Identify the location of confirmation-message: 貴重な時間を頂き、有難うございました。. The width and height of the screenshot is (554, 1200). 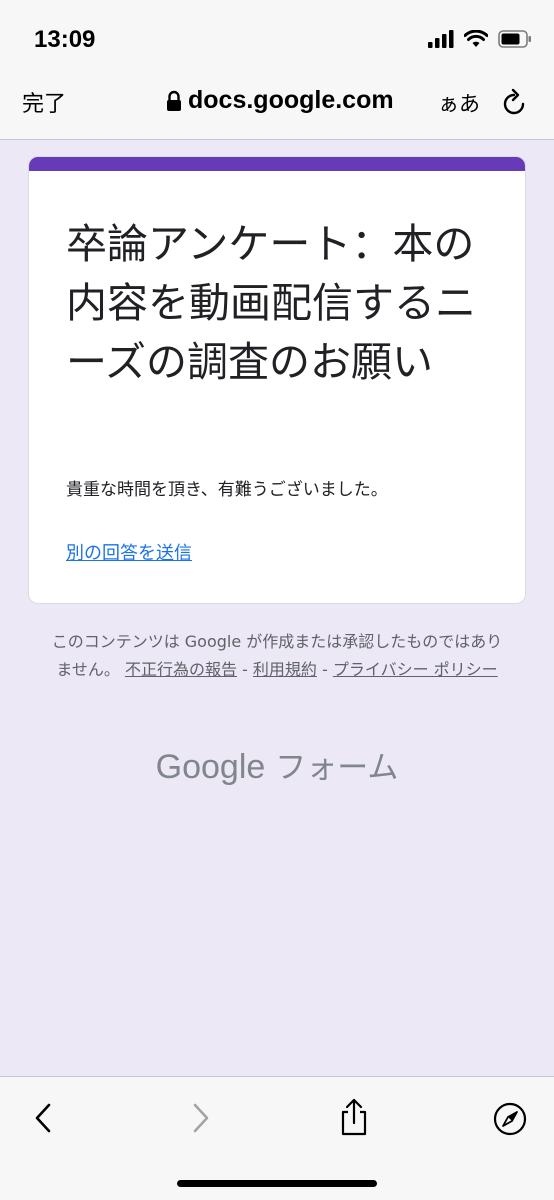
(227, 490).